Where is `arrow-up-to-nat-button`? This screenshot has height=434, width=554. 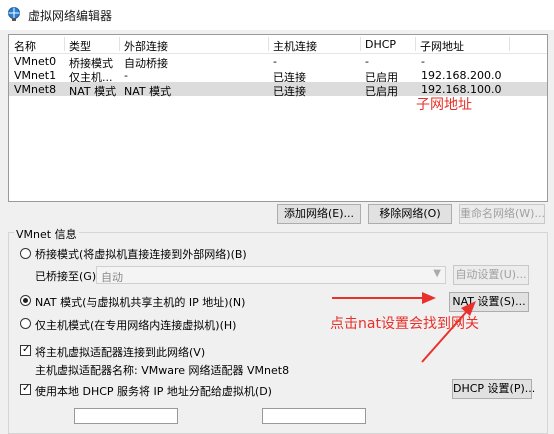
arrow-up-to-nat-button is located at coordinates (445, 336).